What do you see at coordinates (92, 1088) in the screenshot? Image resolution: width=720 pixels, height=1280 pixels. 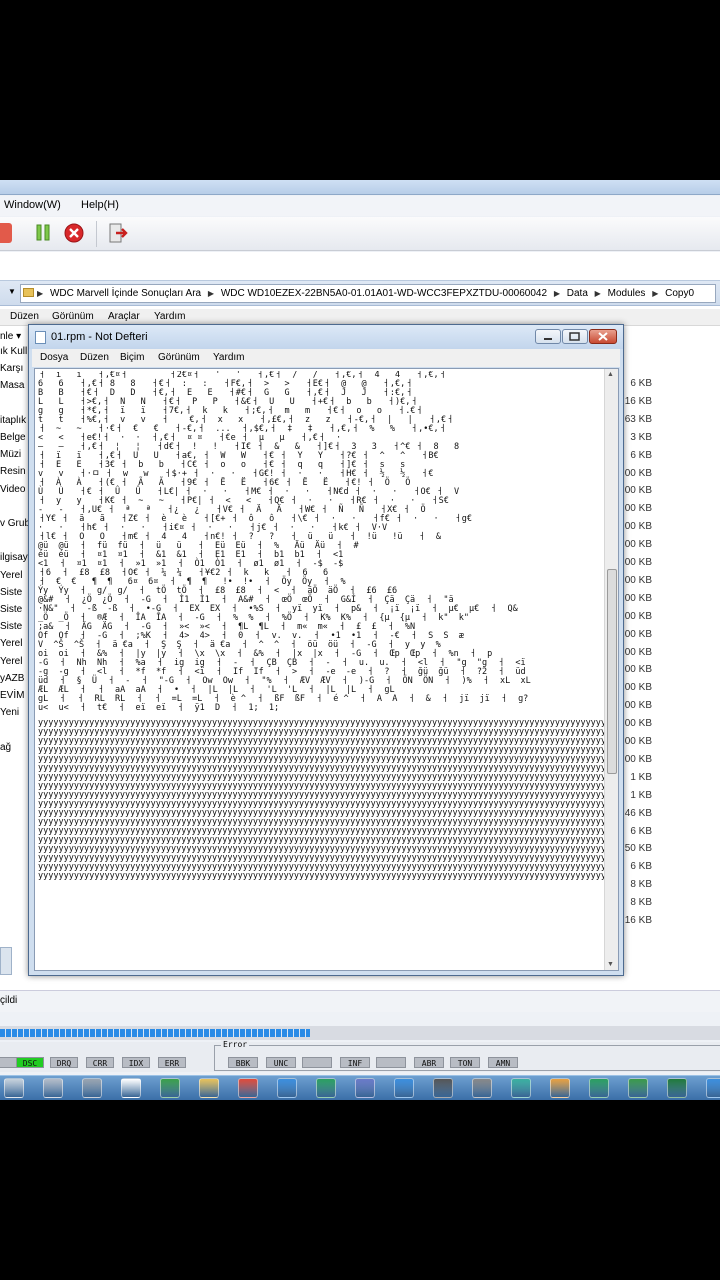 I see `settings-icon` at bounding box center [92, 1088].